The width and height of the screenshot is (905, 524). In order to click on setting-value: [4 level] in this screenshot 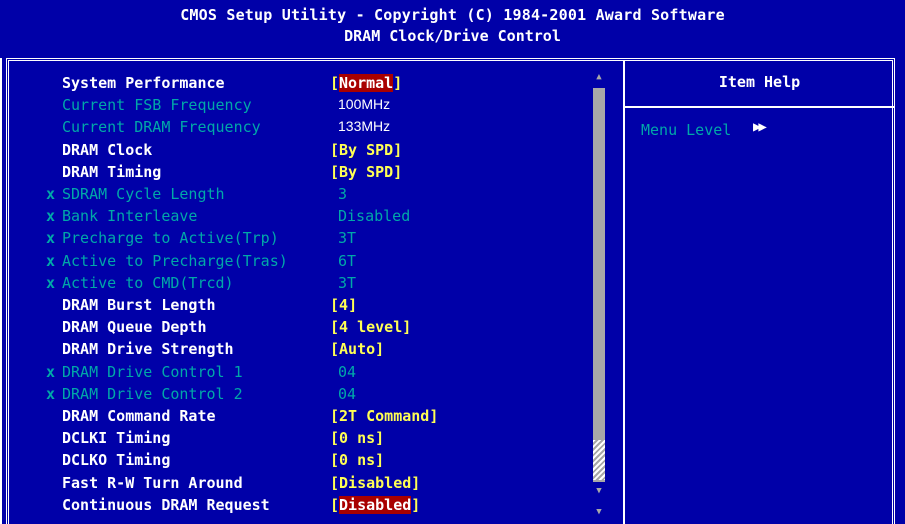, I will do `click(370, 327)`.